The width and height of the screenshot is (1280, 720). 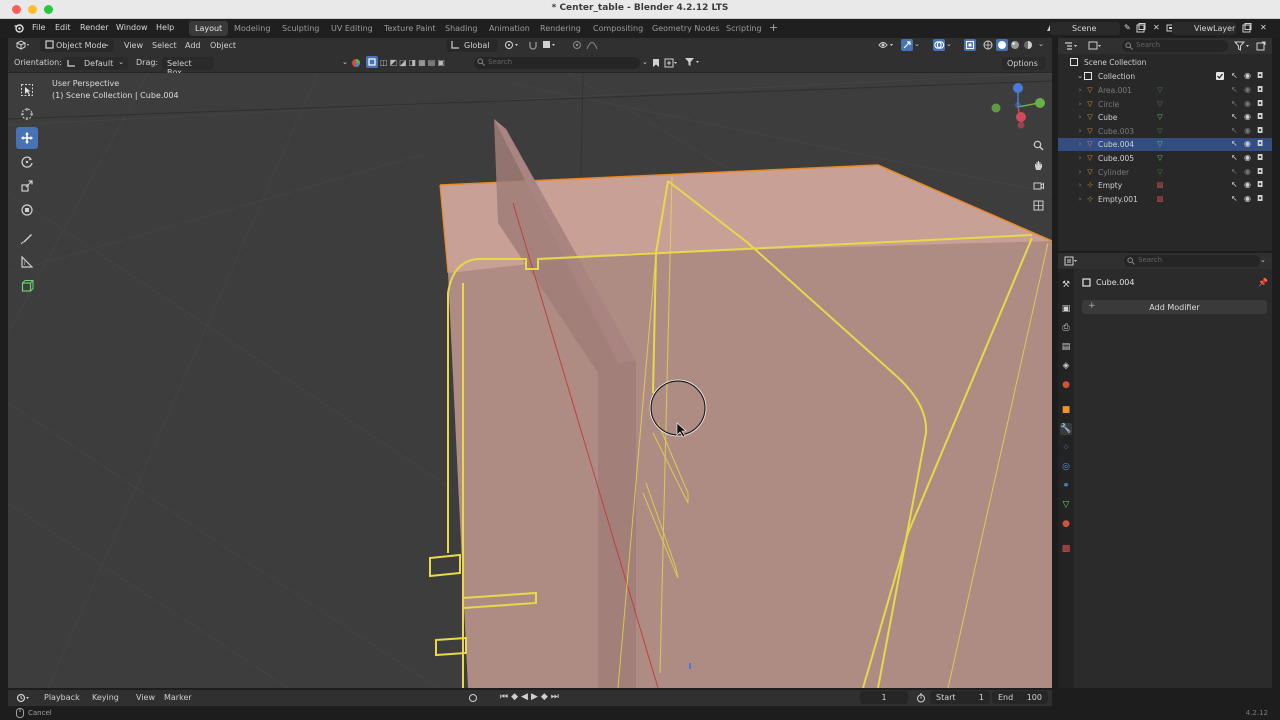 I want to click on display-mode-icon, so click(x=1095, y=47).